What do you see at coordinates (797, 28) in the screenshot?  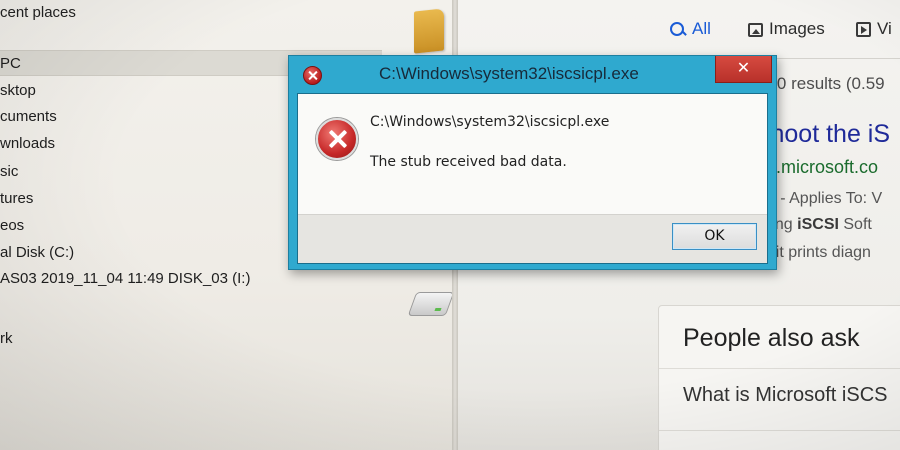 I see `tab-images-label: Images` at bounding box center [797, 28].